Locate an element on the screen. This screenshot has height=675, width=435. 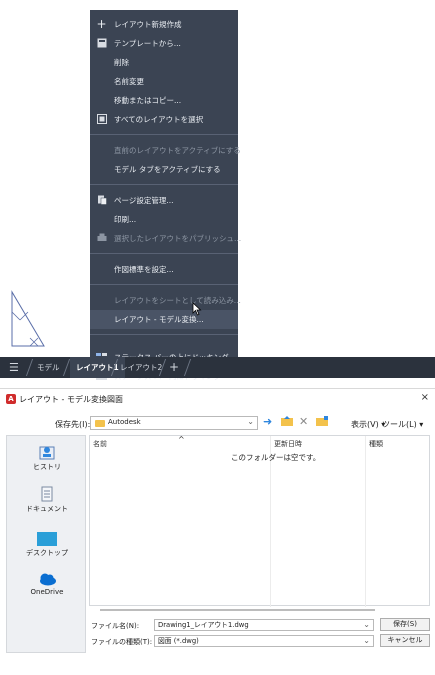
hamburger-icon: ☰ is located at coordinates (14, 367).